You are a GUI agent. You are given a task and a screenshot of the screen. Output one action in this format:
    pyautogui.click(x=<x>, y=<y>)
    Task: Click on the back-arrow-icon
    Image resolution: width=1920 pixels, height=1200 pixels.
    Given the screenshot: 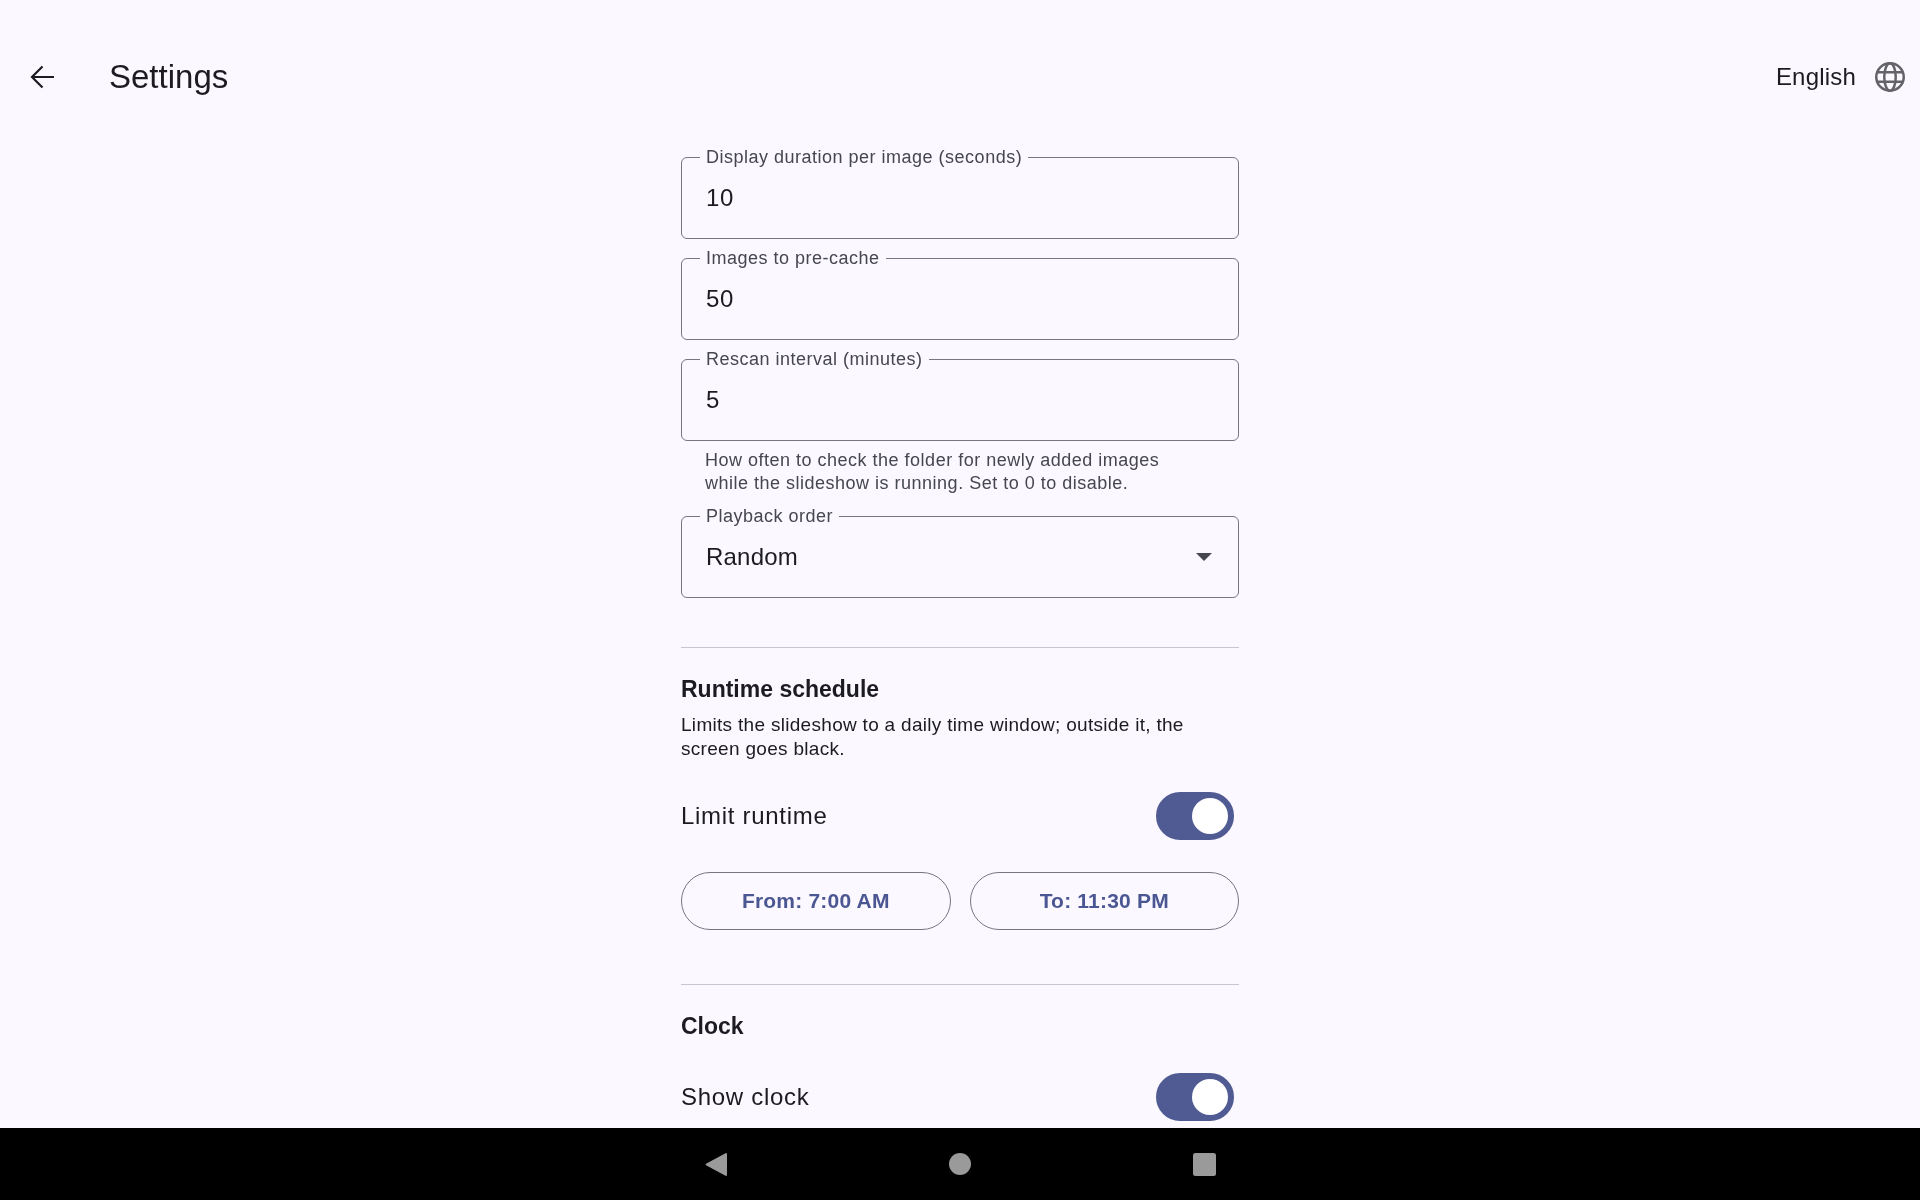 What is the action you would take?
    pyautogui.click(x=42, y=77)
    